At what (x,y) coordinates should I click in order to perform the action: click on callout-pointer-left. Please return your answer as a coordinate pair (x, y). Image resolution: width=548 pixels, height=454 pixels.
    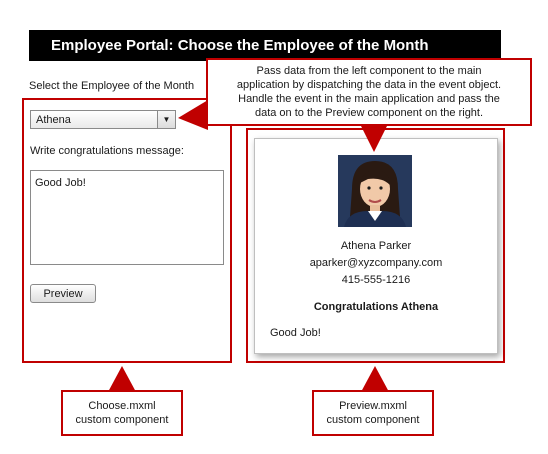
    Looking at the image, I should click on (193, 115).